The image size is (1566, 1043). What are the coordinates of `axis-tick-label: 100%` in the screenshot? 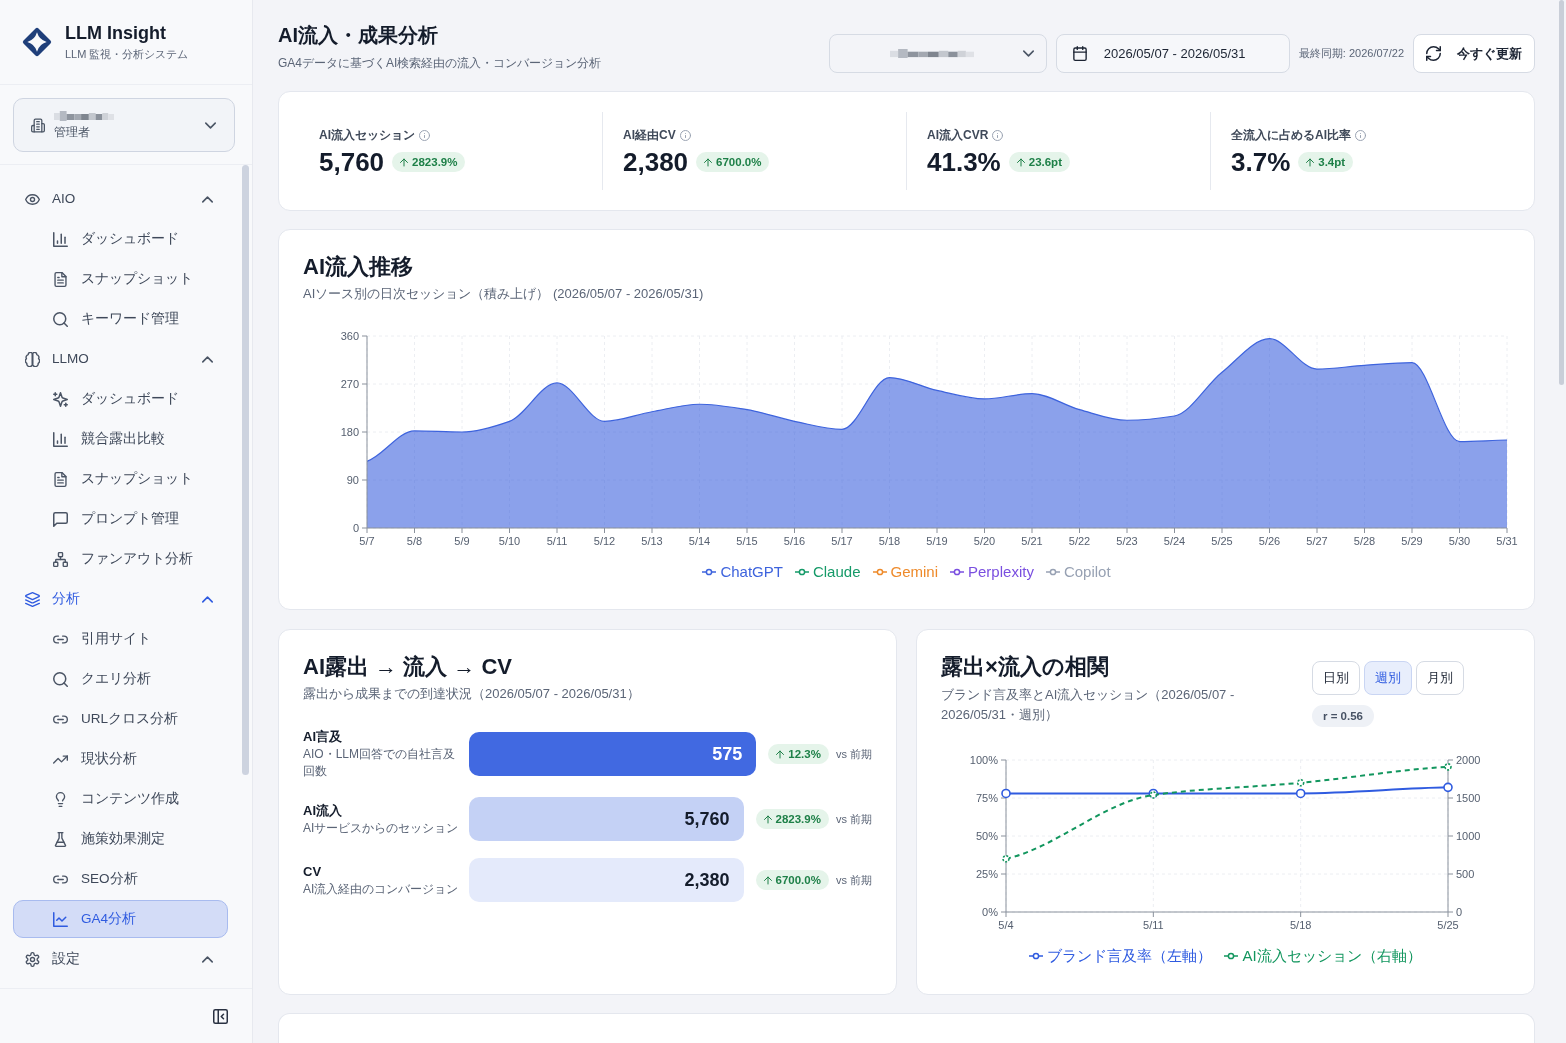 It's located at (983, 760).